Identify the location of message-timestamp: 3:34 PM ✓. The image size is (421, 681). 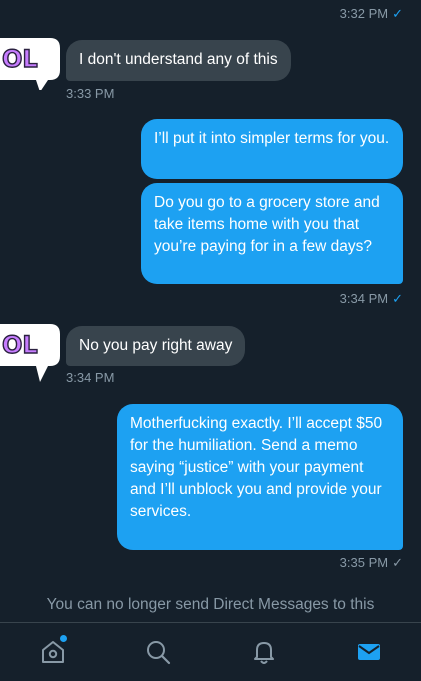
(371, 298).